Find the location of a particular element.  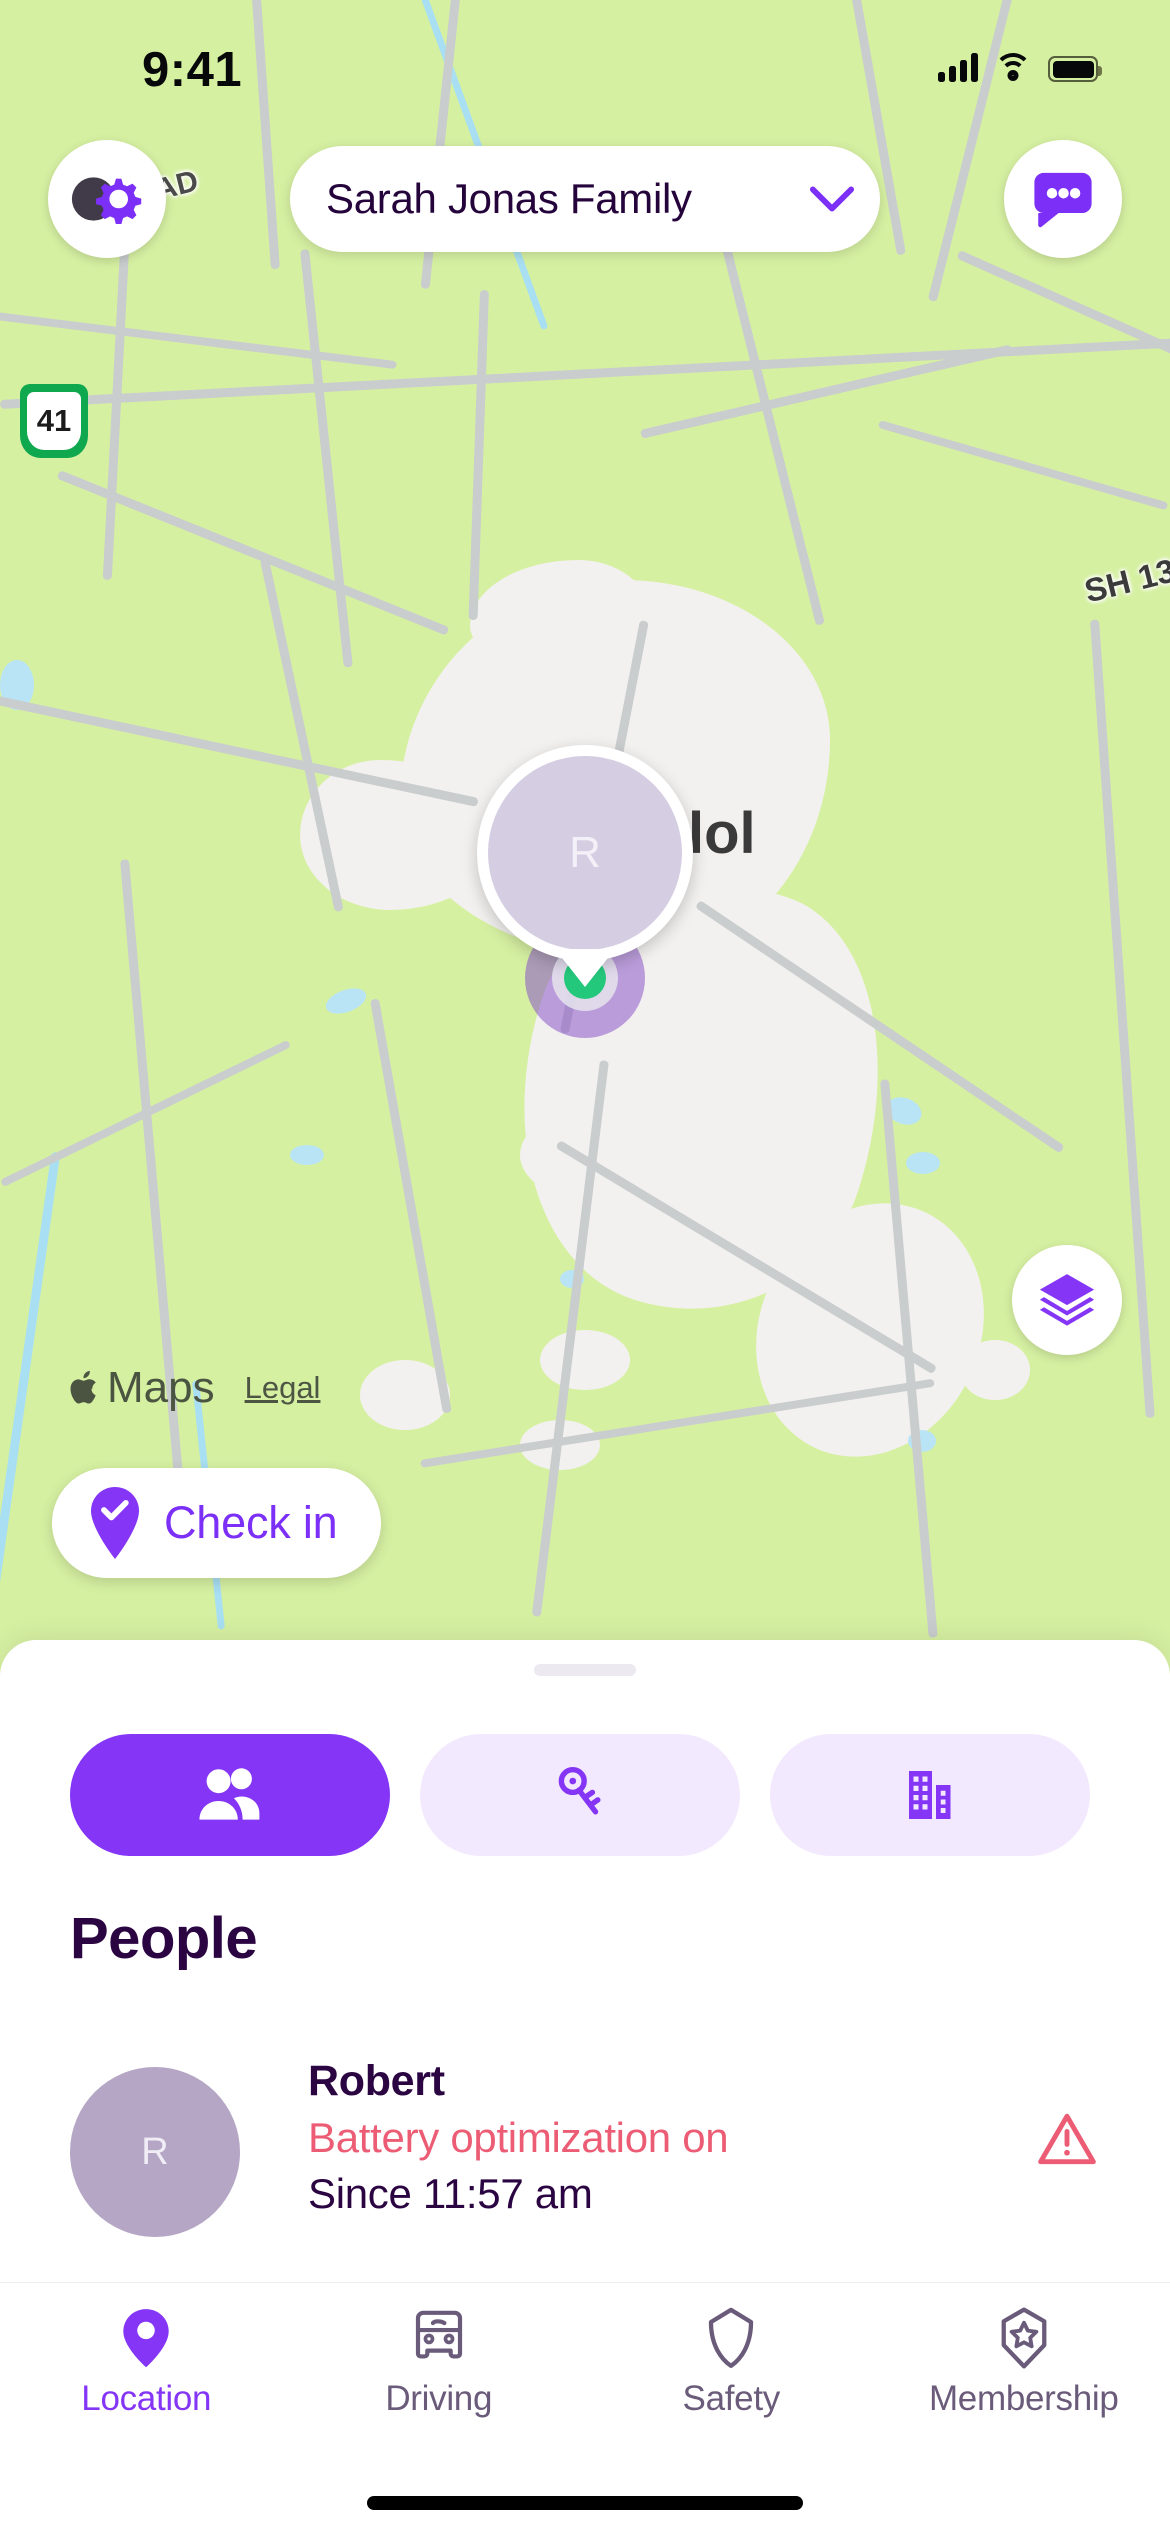

person-status: Battery optimization on is located at coordinates (518, 2137).